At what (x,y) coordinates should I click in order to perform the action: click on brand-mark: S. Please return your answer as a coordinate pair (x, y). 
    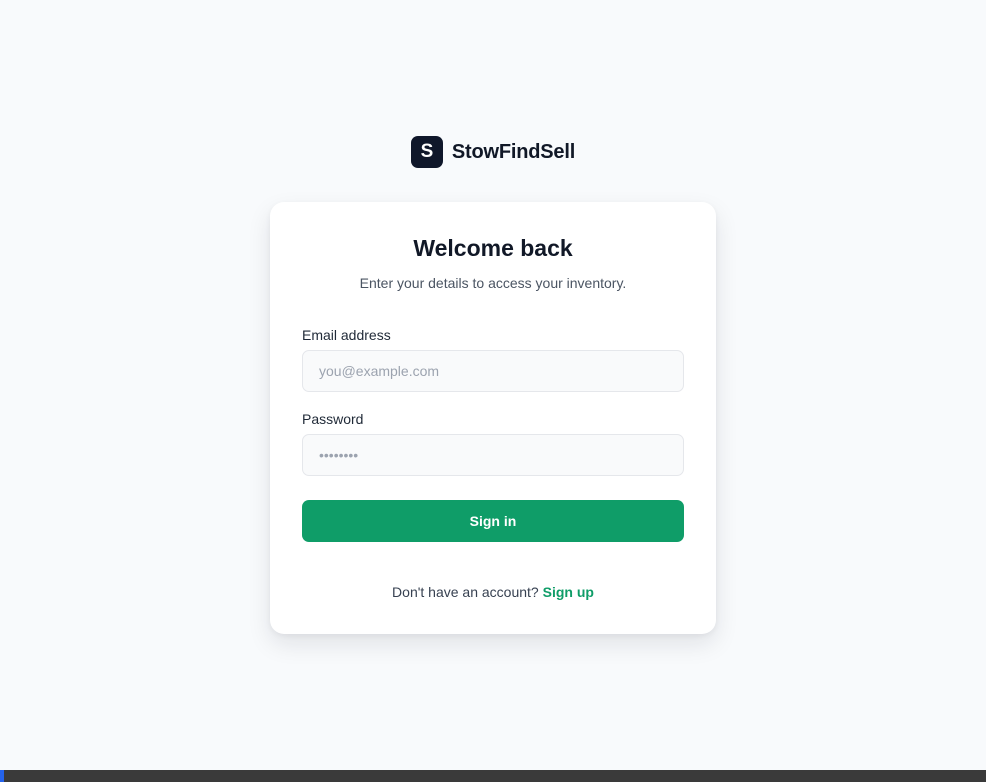
    Looking at the image, I should click on (426, 152).